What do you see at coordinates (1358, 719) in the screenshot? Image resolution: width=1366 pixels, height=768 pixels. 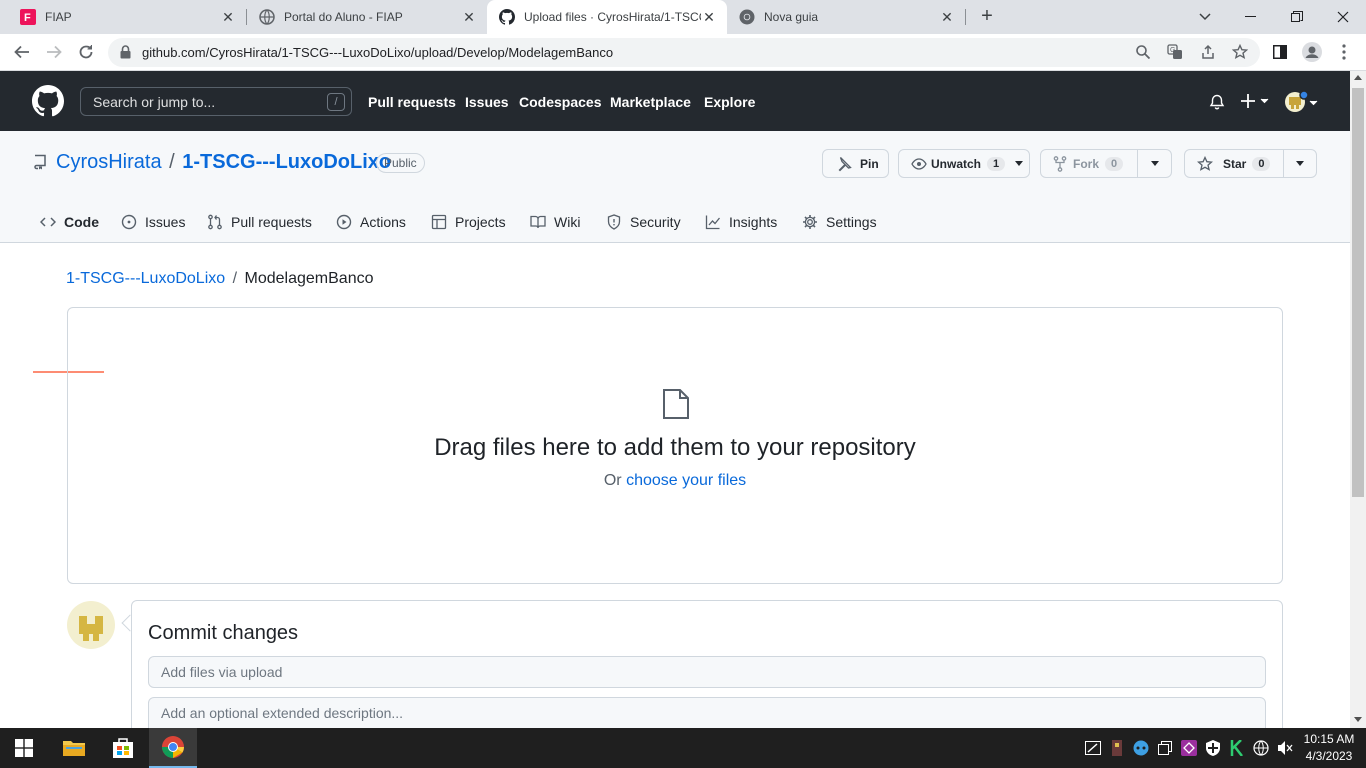 I see `scroll-down-arrow-icon` at bounding box center [1358, 719].